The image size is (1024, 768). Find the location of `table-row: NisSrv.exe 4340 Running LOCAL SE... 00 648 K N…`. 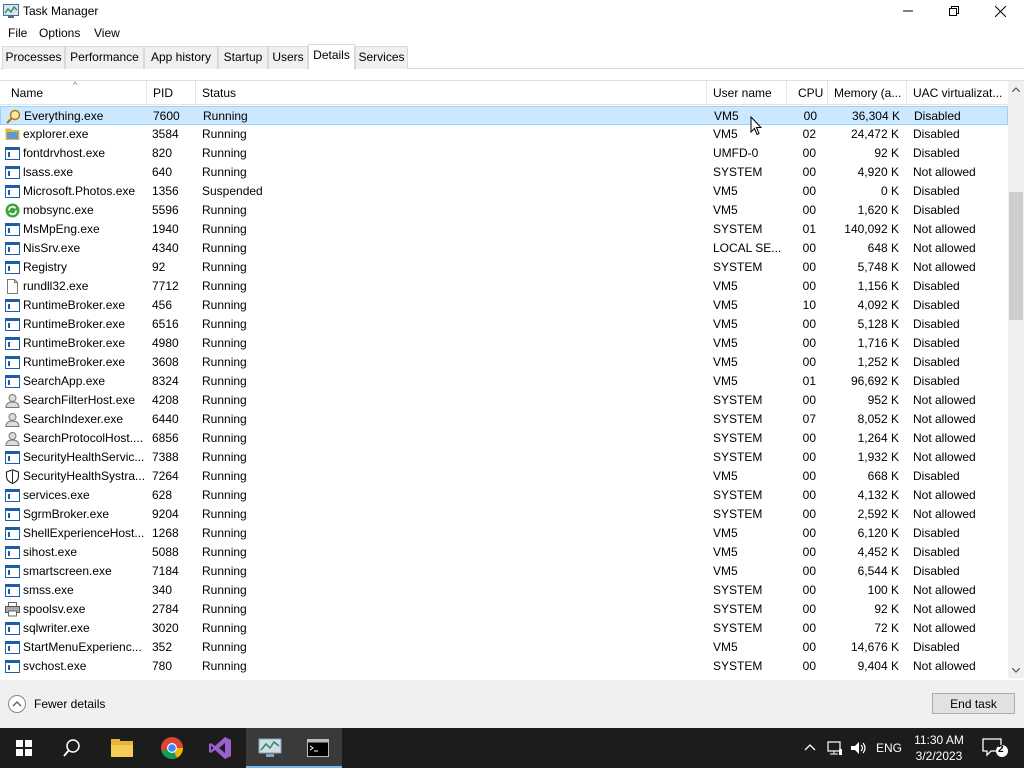

table-row: NisSrv.exe 4340 Running LOCAL SE... 00 648 K N… is located at coordinates (504, 248).